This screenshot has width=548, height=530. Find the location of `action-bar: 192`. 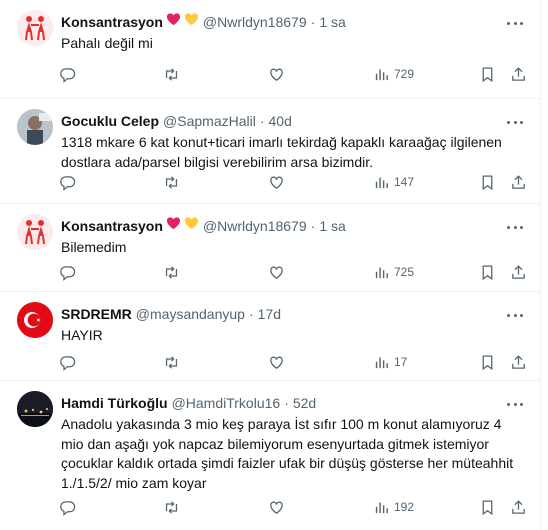

action-bar: 192 is located at coordinates (290, 507).